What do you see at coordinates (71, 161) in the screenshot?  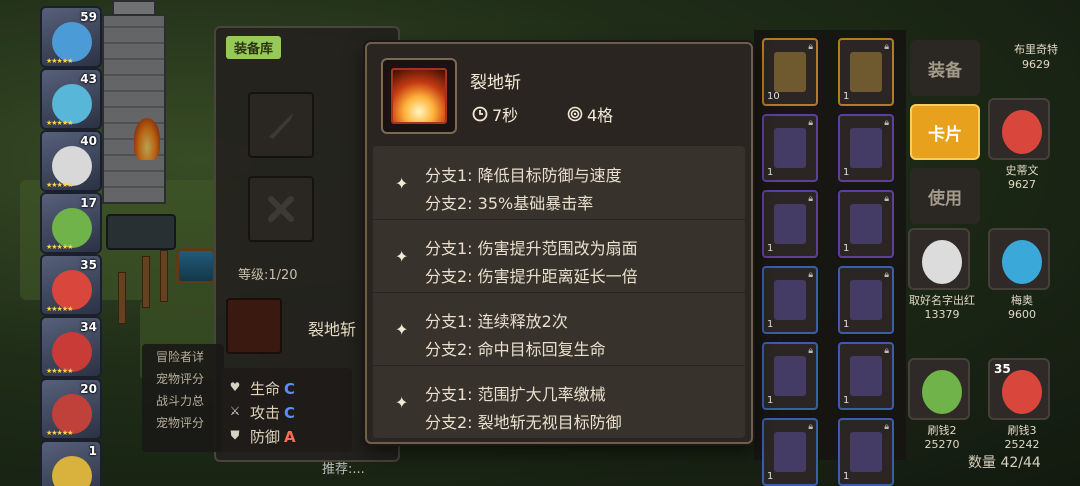 I see `hero-portrait: 40 ★★★★★` at bounding box center [71, 161].